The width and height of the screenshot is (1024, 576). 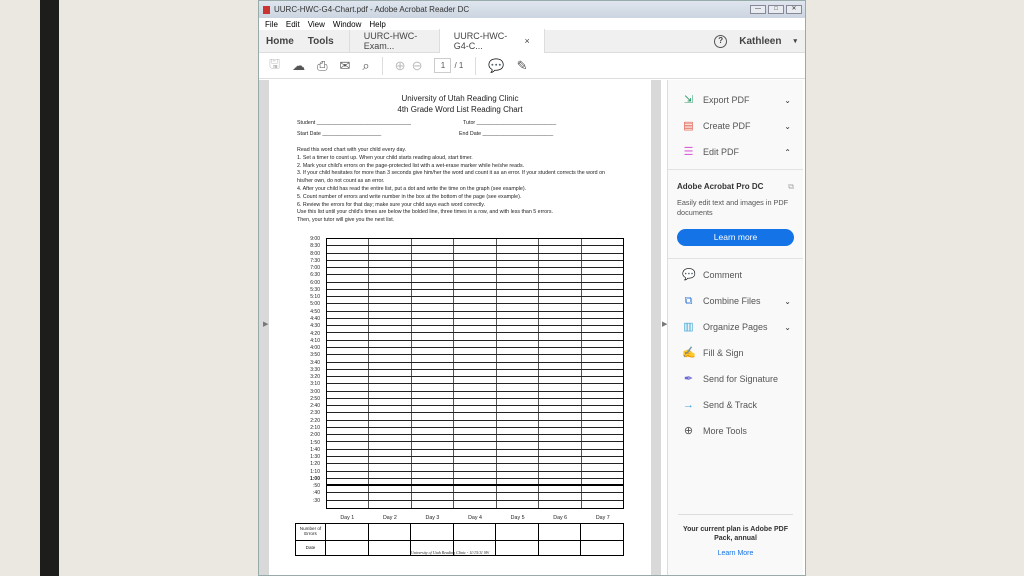 What do you see at coordinates (491, 41) in the screenshot?
I see `tab-document-2: UURC-HWC-G4-C... ×` at bounding box center [491, 41].